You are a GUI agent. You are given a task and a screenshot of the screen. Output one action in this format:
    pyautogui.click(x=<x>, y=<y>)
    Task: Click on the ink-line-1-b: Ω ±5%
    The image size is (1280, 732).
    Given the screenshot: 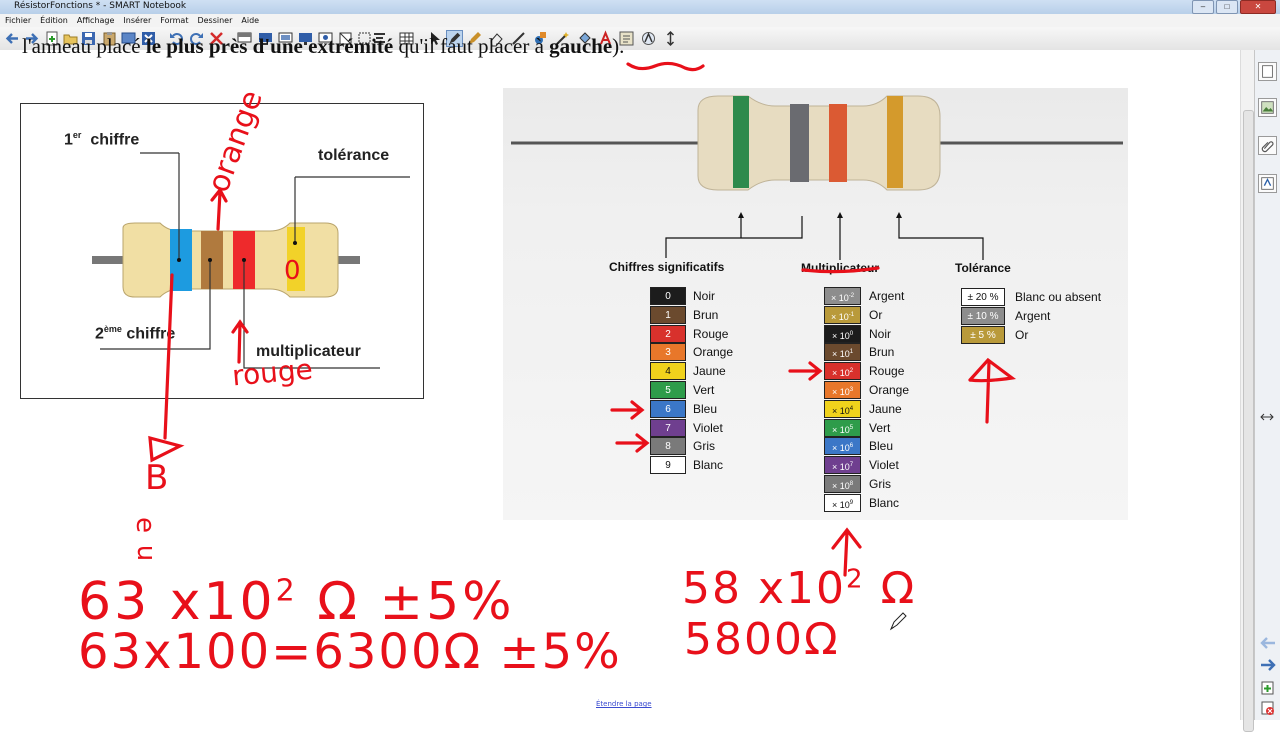 What is the action you would take?
    pyautogui.click(x=416, y=602)
    